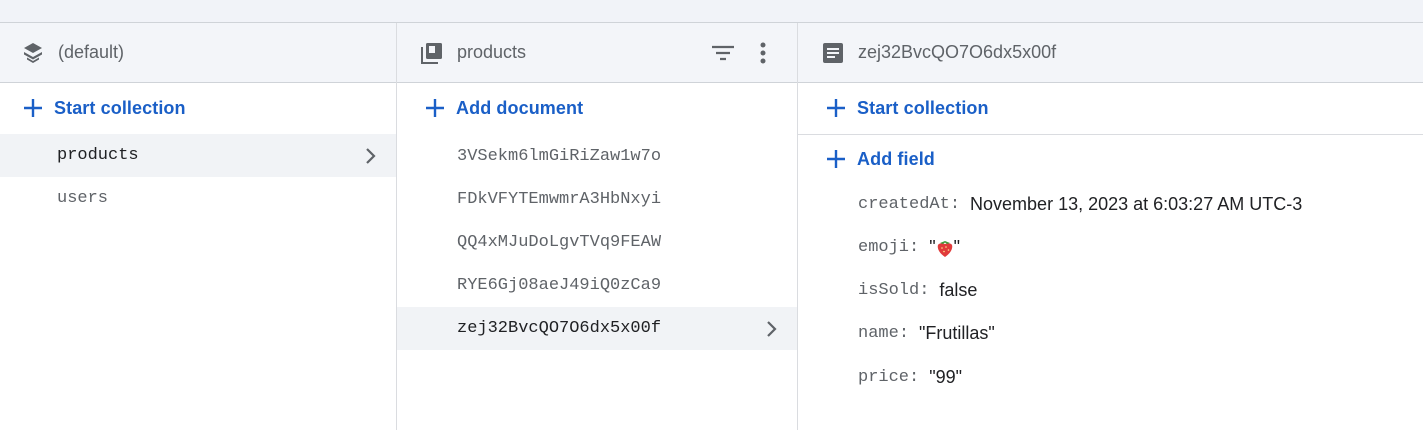  What do you see at coordinates (884, 247) in the screenshot?
I see `field-key: emoji` at bounding box center [884, 247].